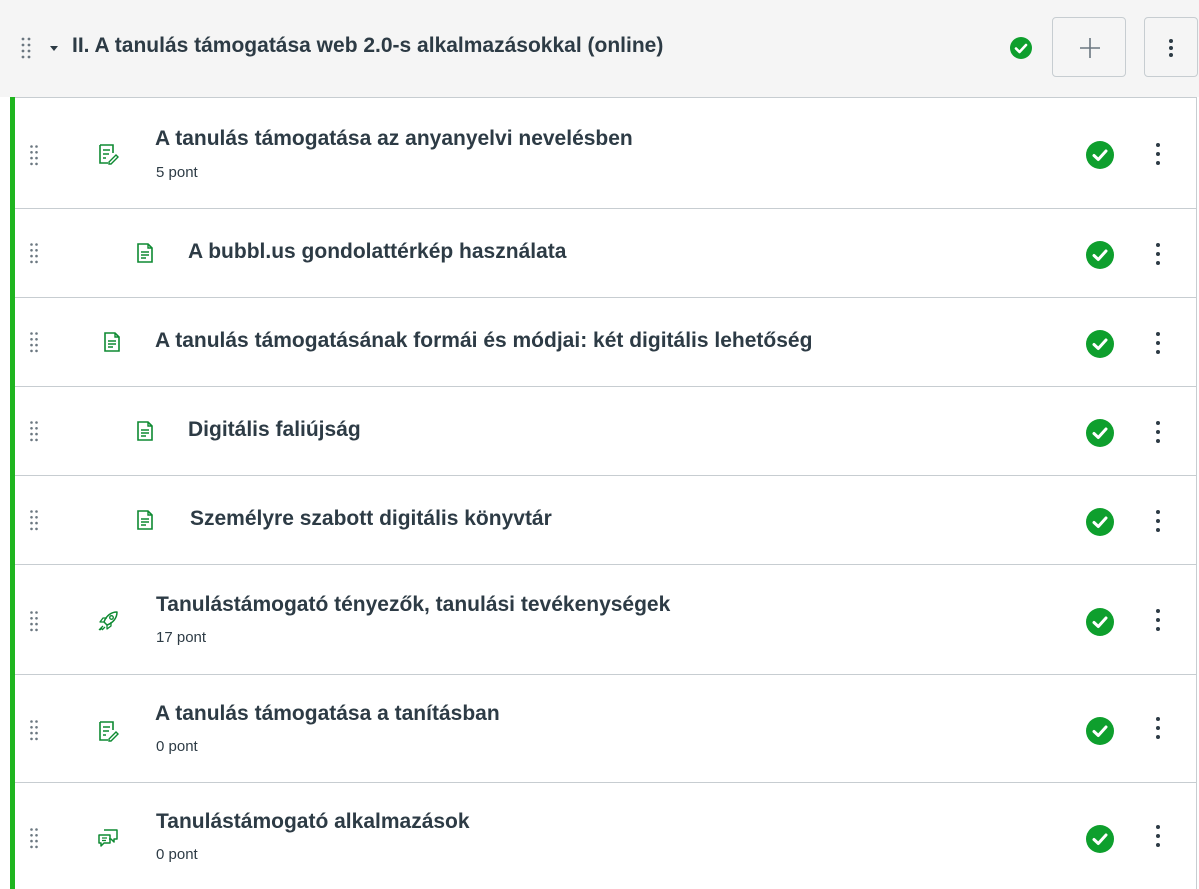 The image size is (1199, 889). What do you see at coordinates (606, 728) in the screenshot?
I see `list-item: A tanulás támogatása a tanításban 0 pont` at bounding box center [606, 728].